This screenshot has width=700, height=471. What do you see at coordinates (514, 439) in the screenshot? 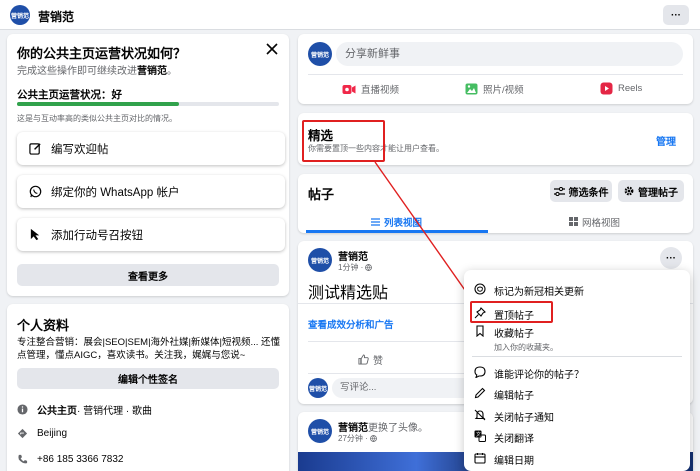
I see `menu-item-label: 关闭翻译` at bounding box center [514, 439].